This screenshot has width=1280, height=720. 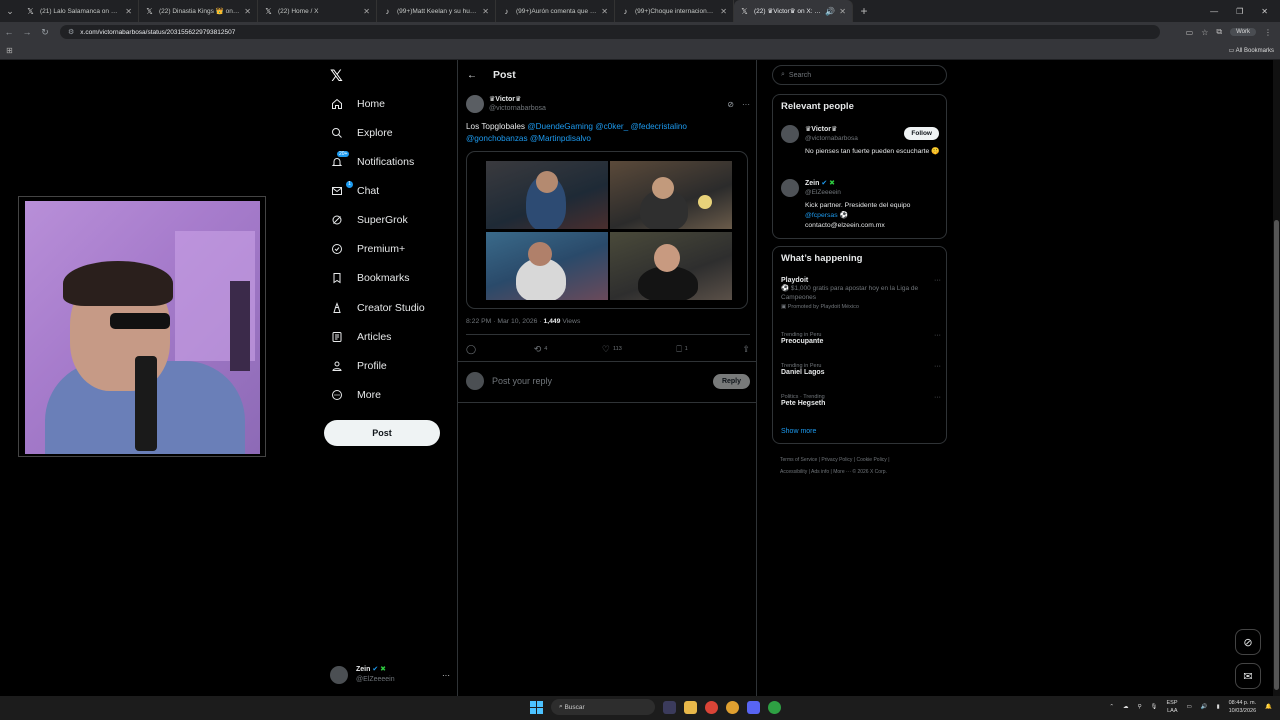 I want to click on share-action: ⇪, so click(x=746, y=349).